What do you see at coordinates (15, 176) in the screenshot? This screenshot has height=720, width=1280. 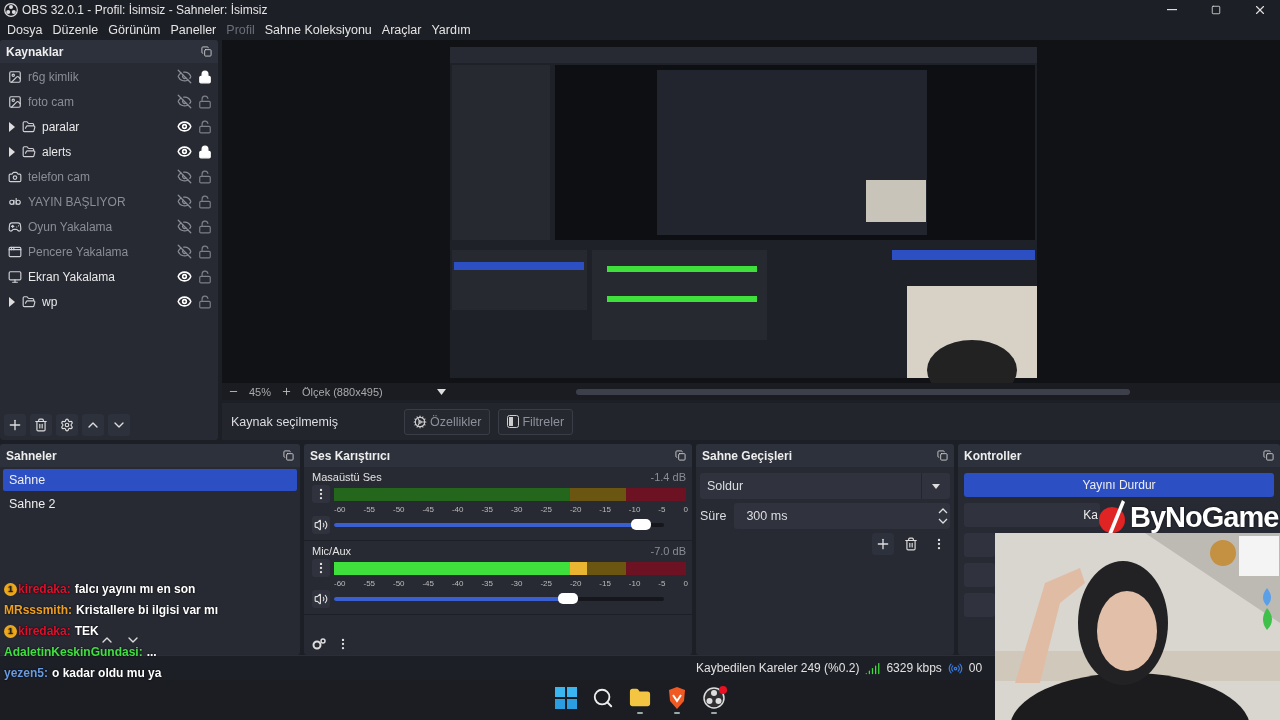 I see `camera-source-icon` at bounding box center [15, 176].